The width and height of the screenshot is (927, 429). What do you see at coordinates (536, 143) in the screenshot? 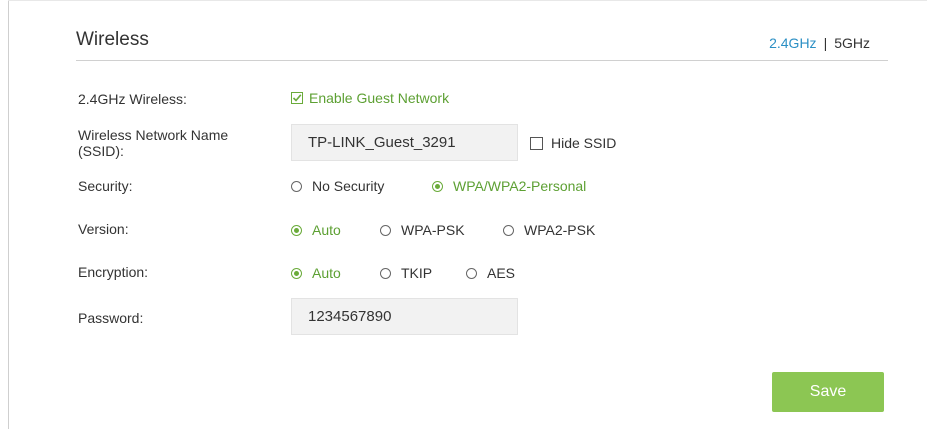
I see `checkbox-unchecked-icon` at bounding box center [536, 143].